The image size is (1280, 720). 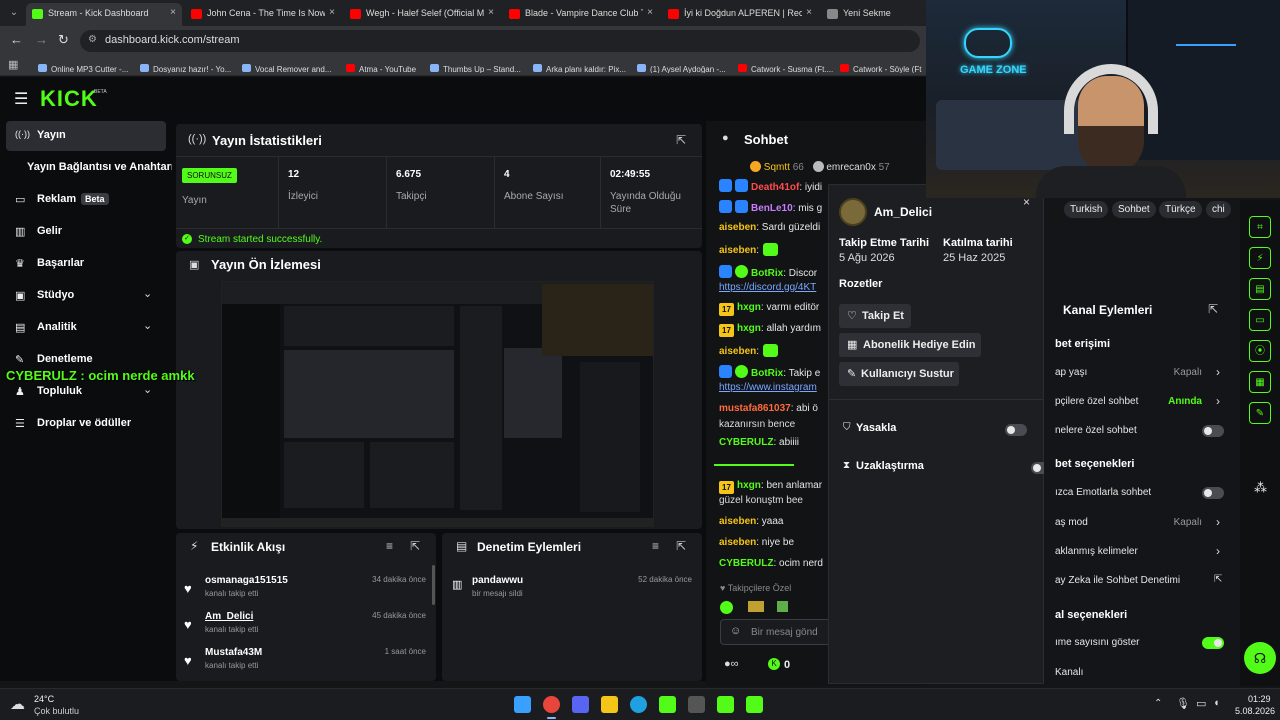 I want to click on activity-row: ♥ Mustafa43M kanalı takip etti 1 saat önce, so click(x=306, y=662).